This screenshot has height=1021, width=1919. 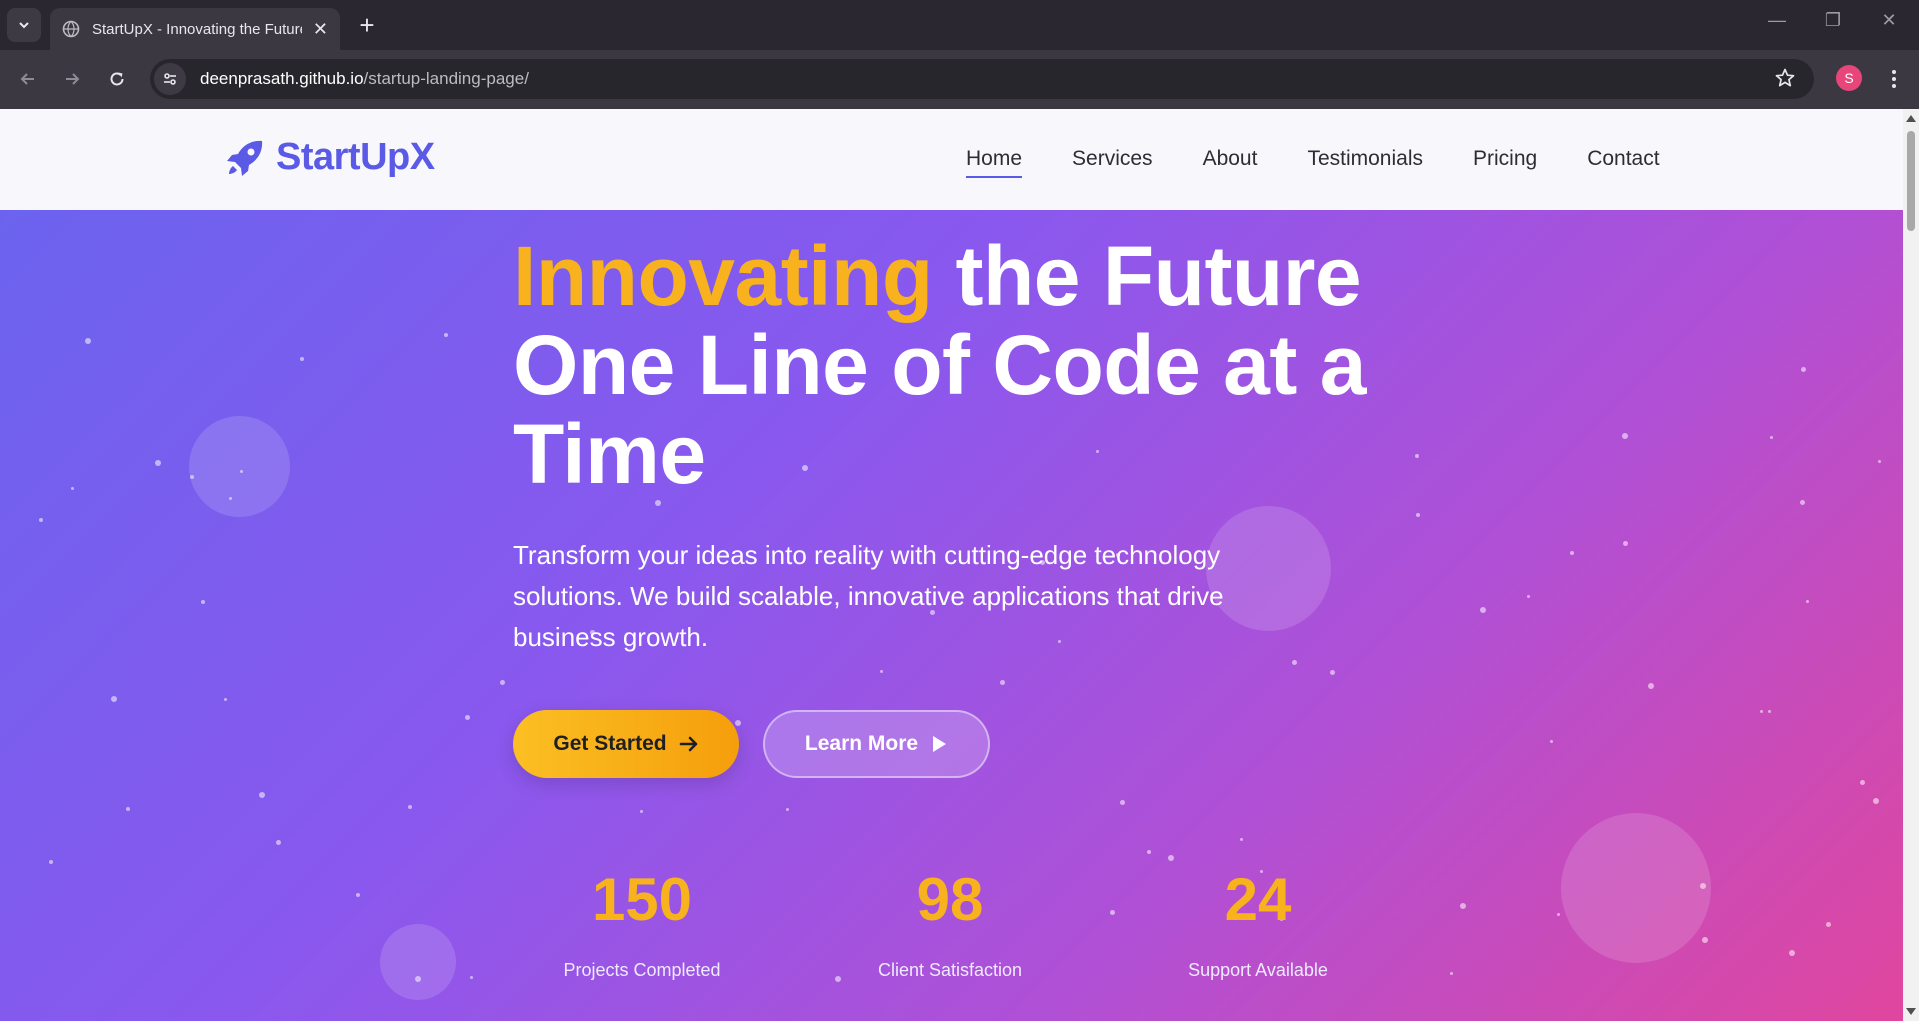 I want to click on chevron-down-icon, so click(x=24, y=25).